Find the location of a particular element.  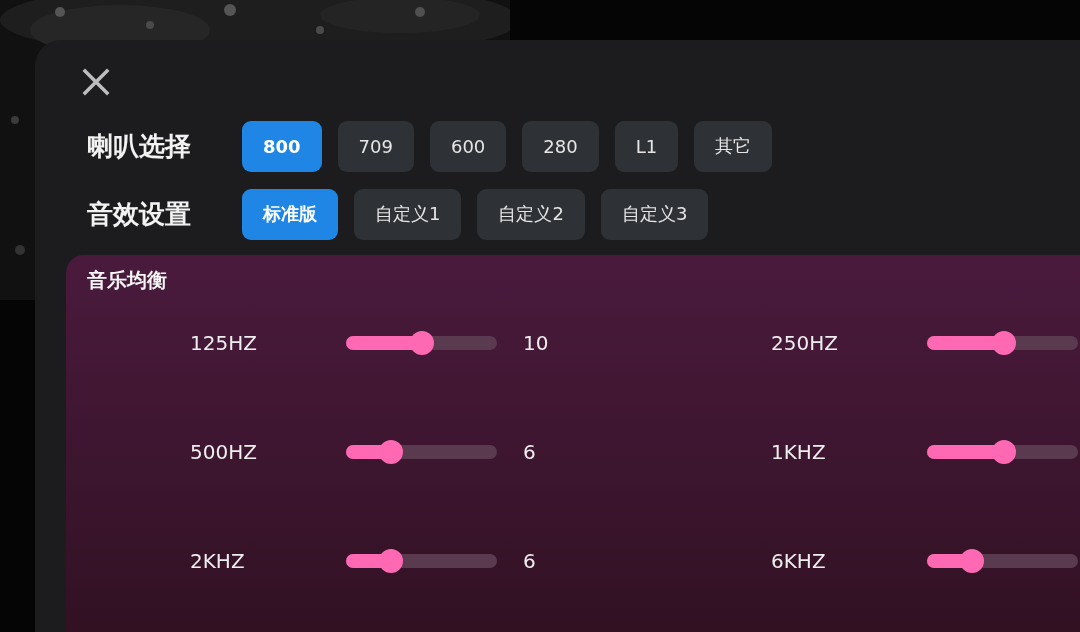

option-button: 自定义1 is located at coordinates (408, 214).